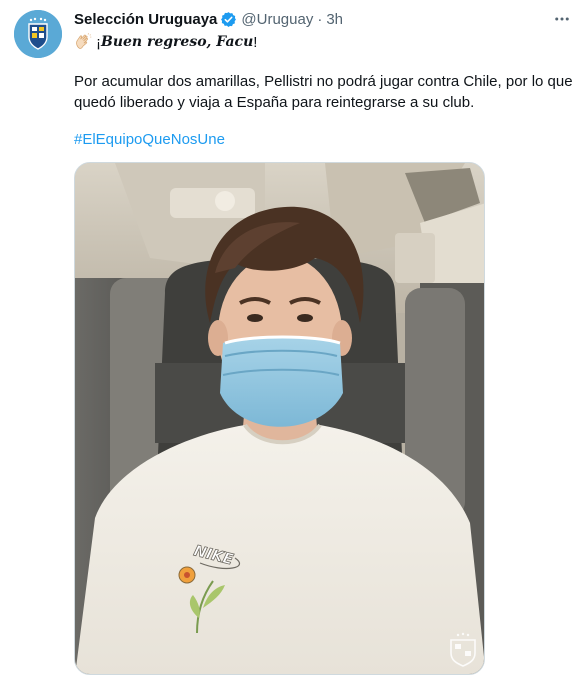 Image resolution: width=586 pixels, height=679 pixels. I want to click on avatar, so click(38, 34).